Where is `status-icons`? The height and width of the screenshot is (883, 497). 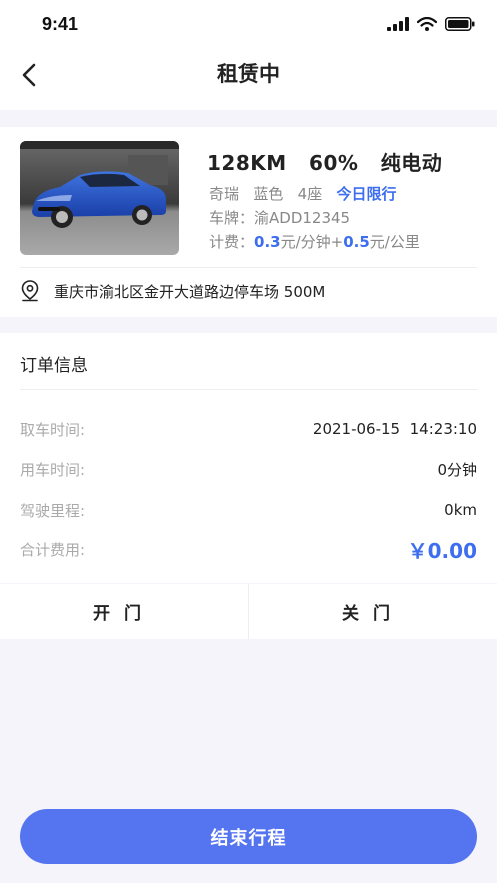
status-icons is located at coordinates (431, 24).